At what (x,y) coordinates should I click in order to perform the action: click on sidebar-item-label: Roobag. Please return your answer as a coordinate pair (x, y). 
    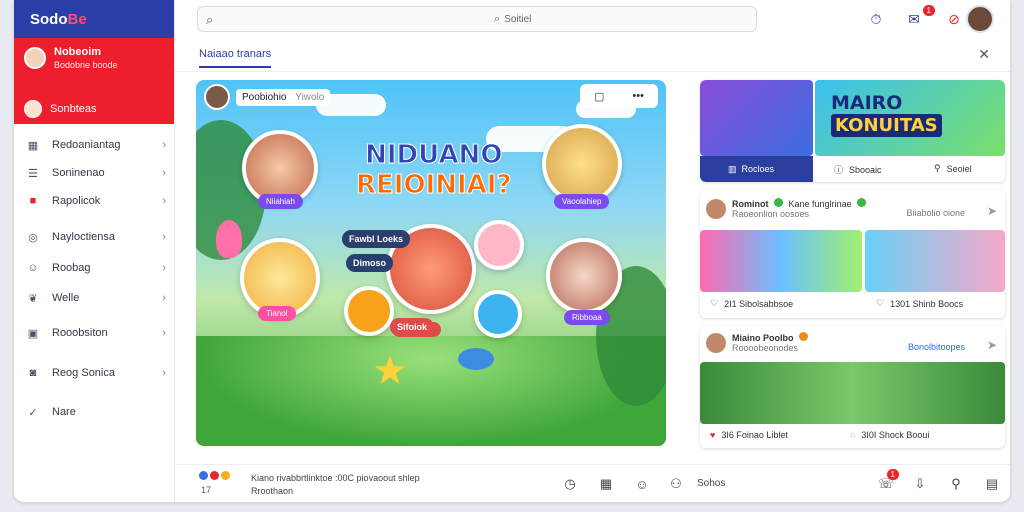
    Looking at the image, I should click on (71, 268).